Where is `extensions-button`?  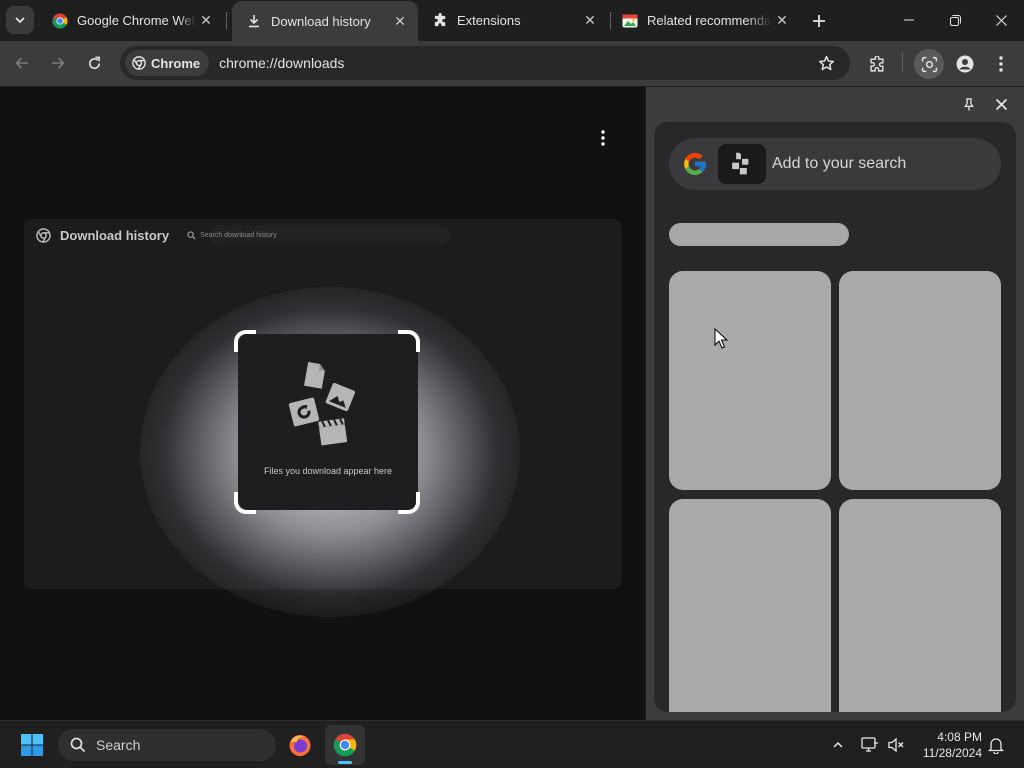
extensions-button is located at coordinates (877, 64).